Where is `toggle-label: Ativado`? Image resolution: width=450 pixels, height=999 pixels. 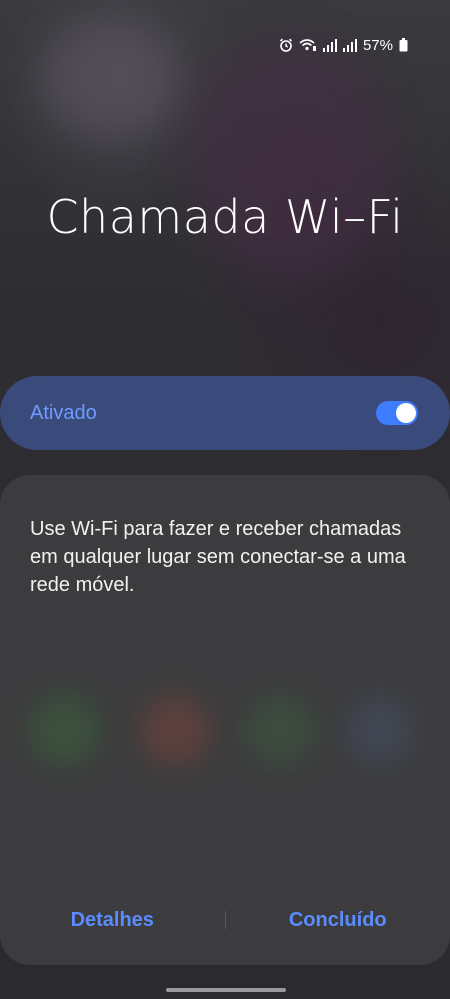
toggle-label: Ativado is located at coordinates (63, 412).